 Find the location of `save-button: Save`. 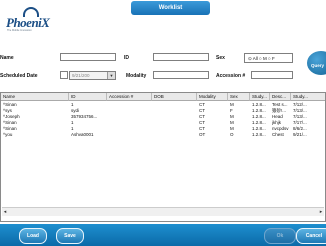

save-button: Save is located at coordinates (70, 236).